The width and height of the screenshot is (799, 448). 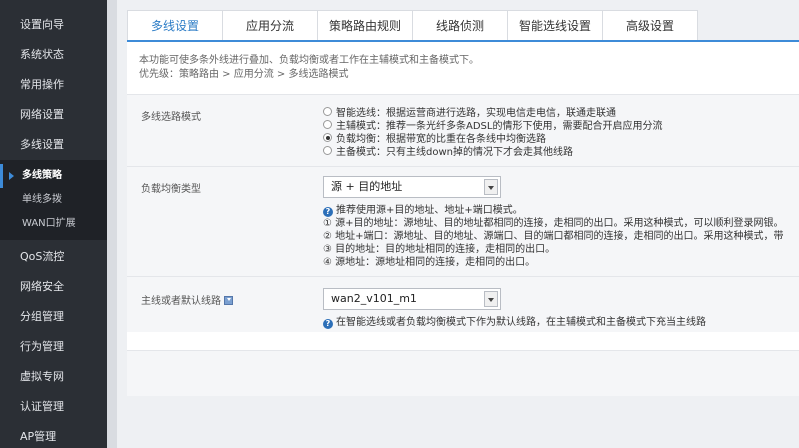 What do you see at coordinates (53, 25) in the screenshot?
I see `sidebar-item-setup-wizard: 设置向导` at bounding box center [53, 25].